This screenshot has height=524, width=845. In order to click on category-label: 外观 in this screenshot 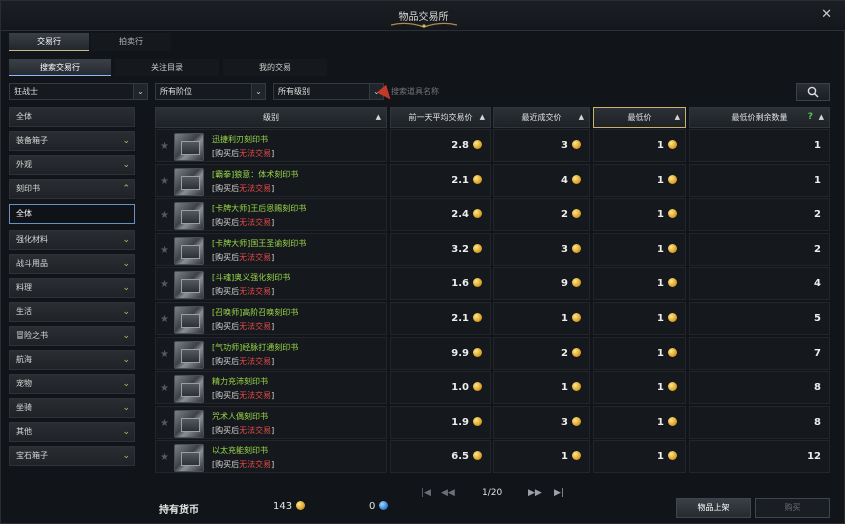, I will do `click(24, 164)`.